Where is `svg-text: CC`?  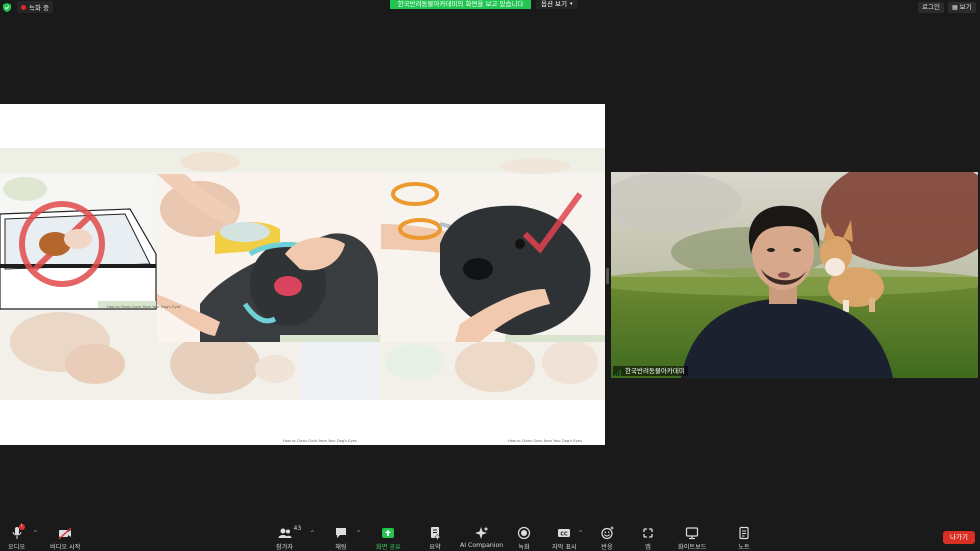 svg-text: CC is located at coordinates (565, 535).